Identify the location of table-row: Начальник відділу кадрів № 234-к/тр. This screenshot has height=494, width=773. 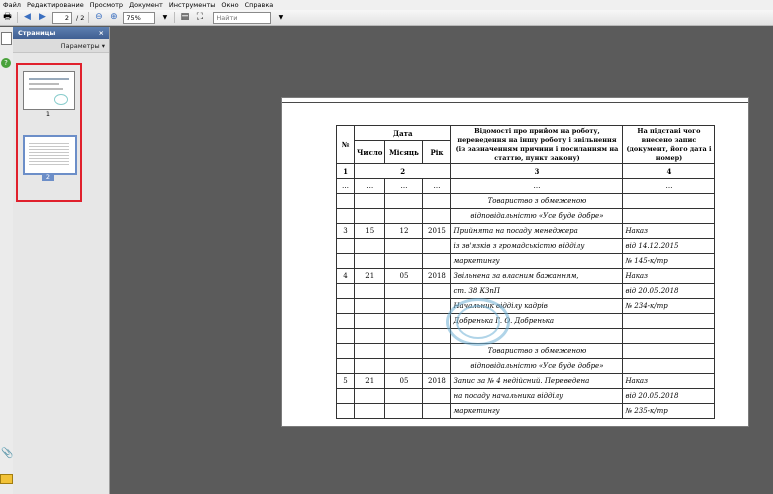
(526, 306).